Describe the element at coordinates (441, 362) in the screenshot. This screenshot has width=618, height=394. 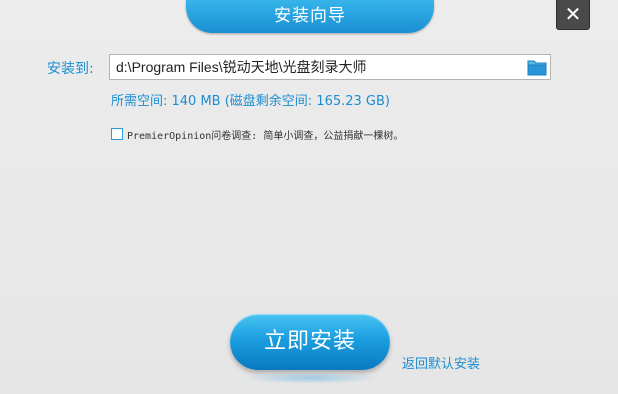
I see `default-install-link: 返回默认安装` at that location.